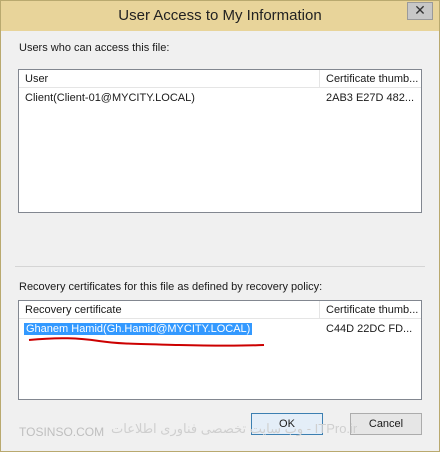 This screenshot has width=440, height=452. I want to click on user-row-name: Client(Client-01@MYCITY.LOCAL), so click(170, 98).